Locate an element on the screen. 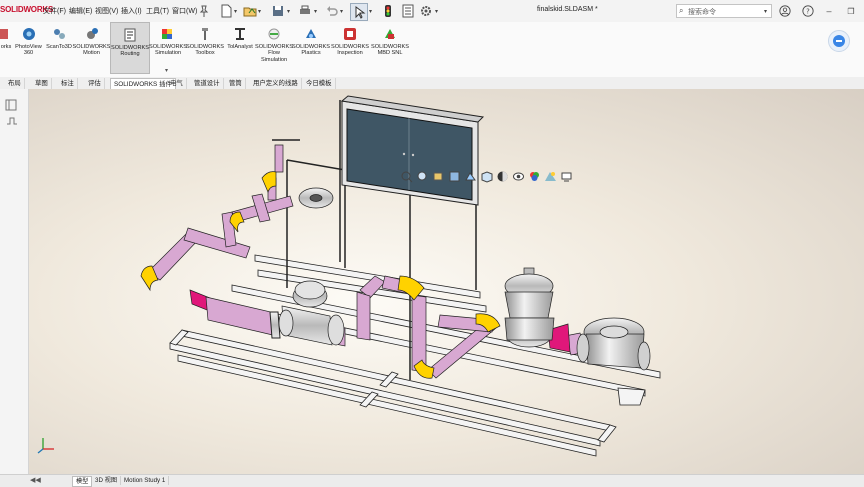  ribbon-solidworks-motion: SOLIDWORKS Motion is located at coordinates (91, 48).